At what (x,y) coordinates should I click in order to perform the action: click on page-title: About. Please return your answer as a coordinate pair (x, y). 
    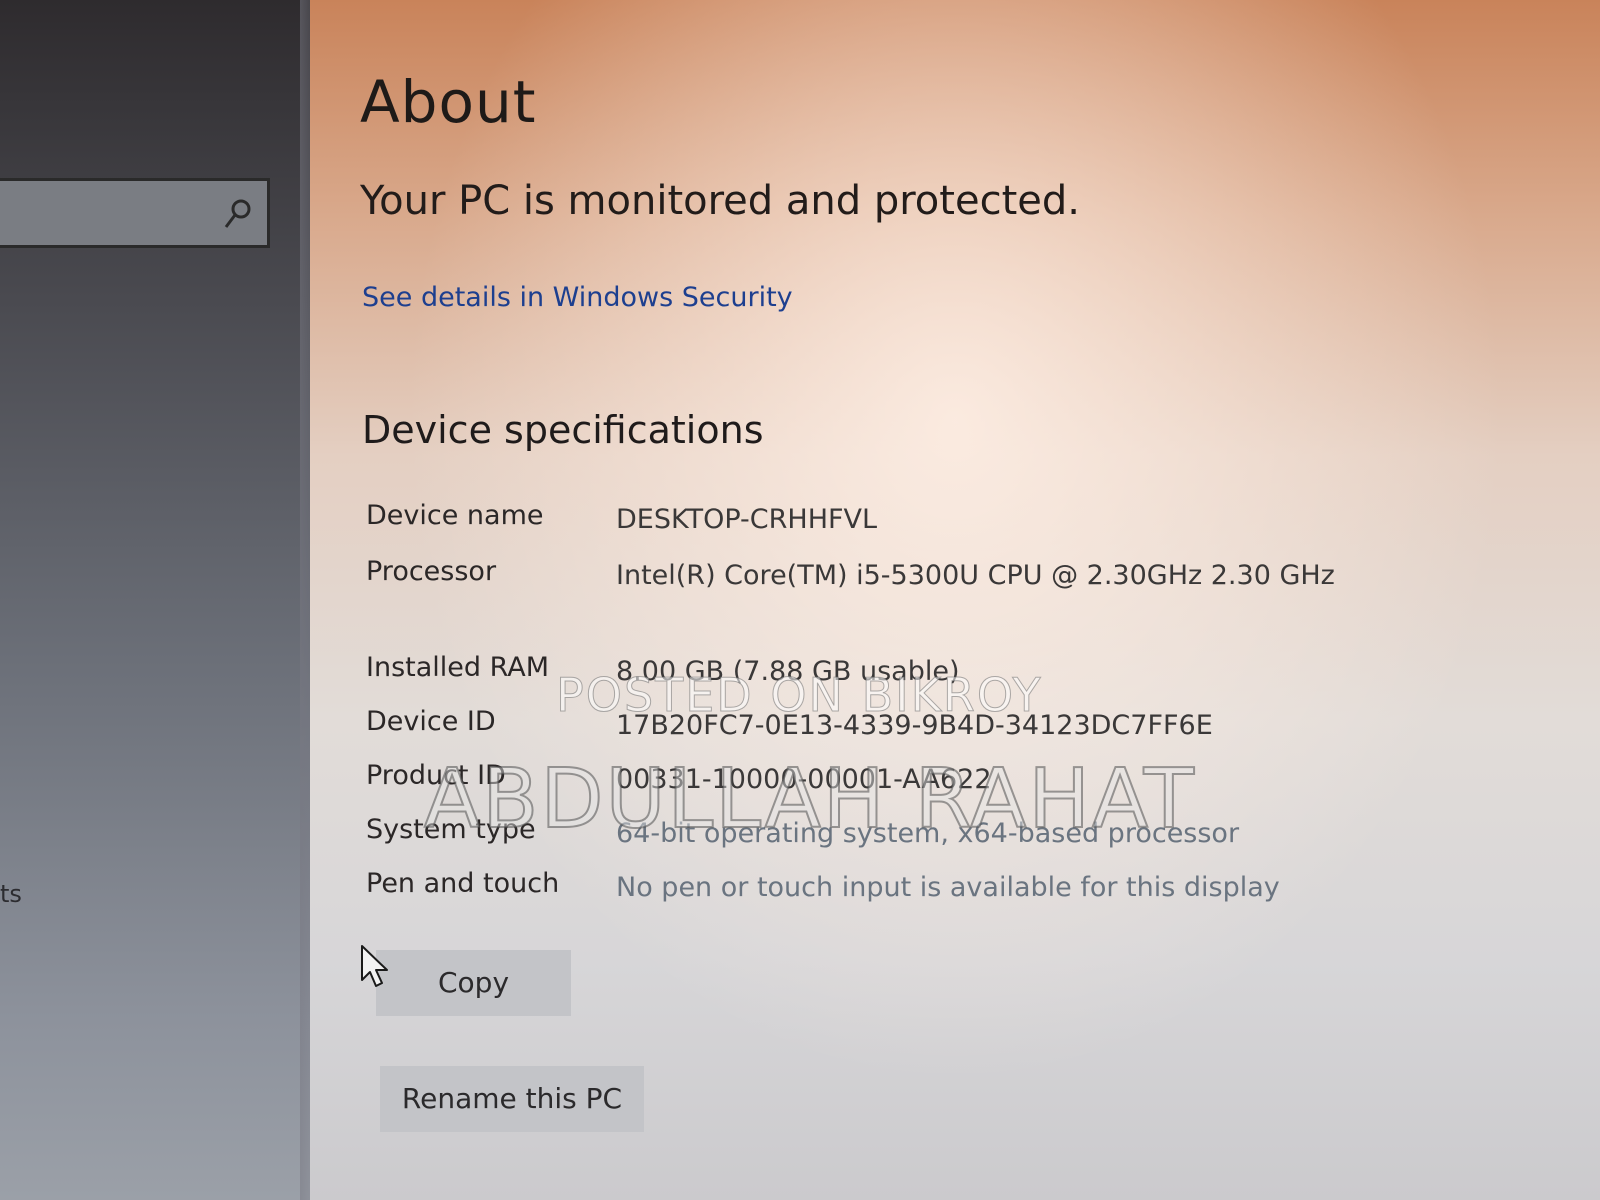
    Looking at the image, I should click on (448, 102).